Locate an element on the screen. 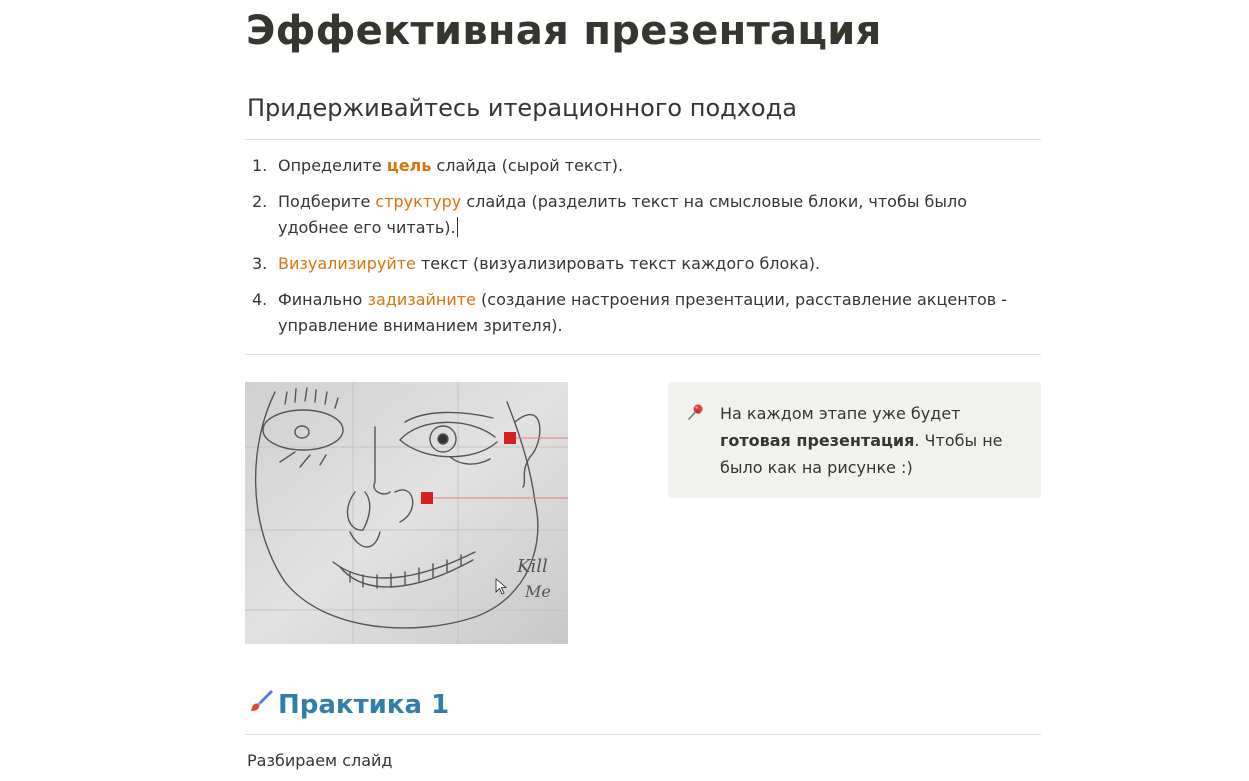 The height and width of the screenshot is (781, 1249). list-item: 1. Определите цель слайда (сырой текст). is located at coordinates (643, 166).